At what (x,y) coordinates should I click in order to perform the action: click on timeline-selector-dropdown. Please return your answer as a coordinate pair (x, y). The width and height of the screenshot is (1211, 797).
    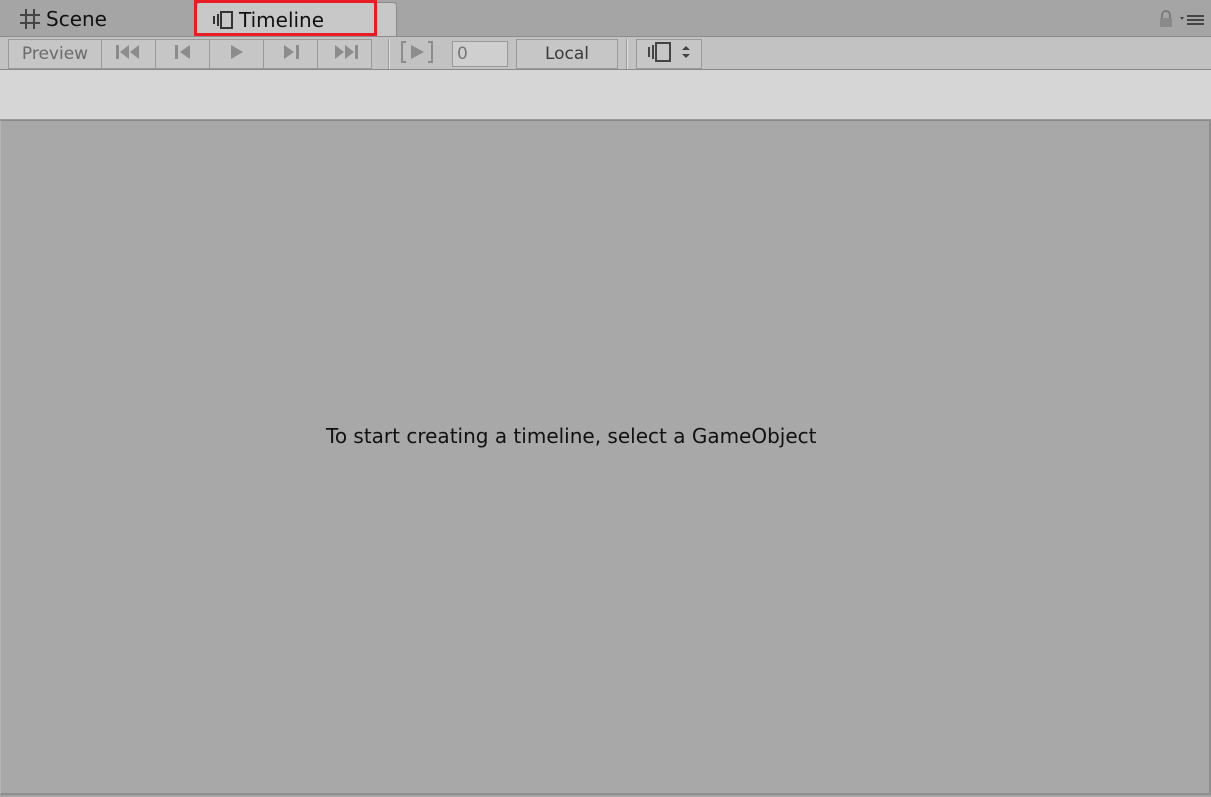
    Looking at the image, I should click on (669, 54).